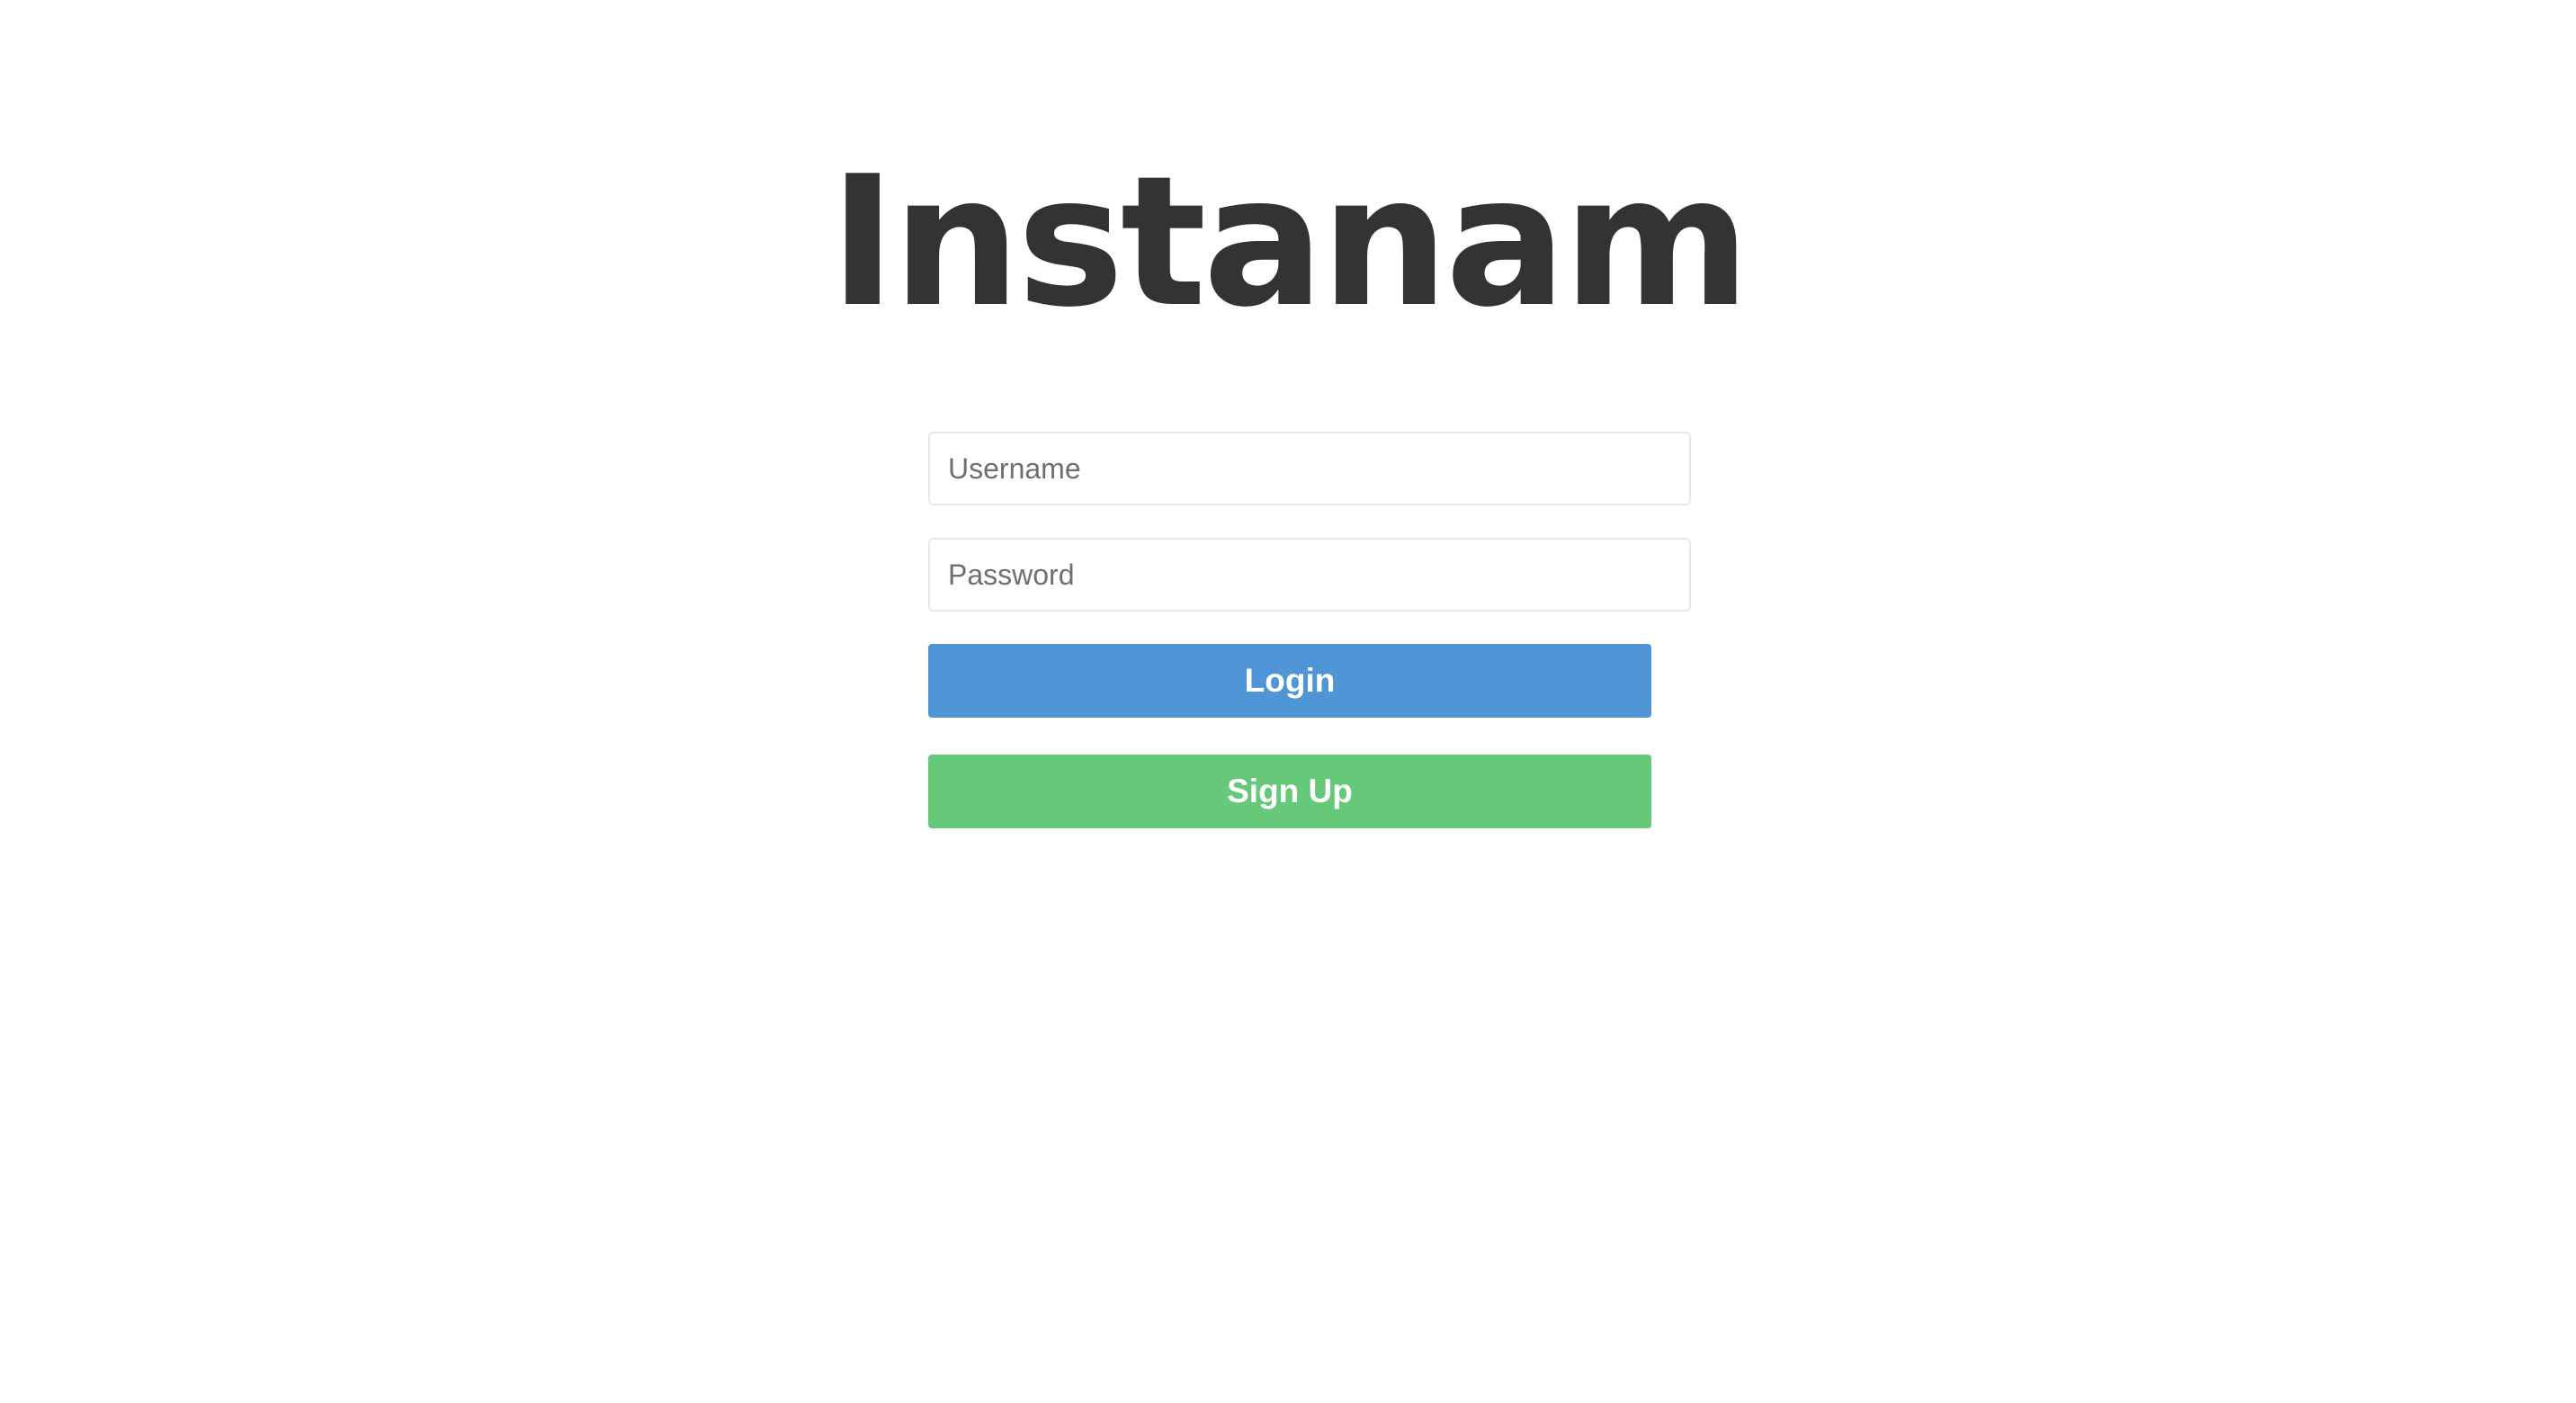 The height and width of the screenshot is (1403, 2576). I want to click on username-input, so click(1309, 469).